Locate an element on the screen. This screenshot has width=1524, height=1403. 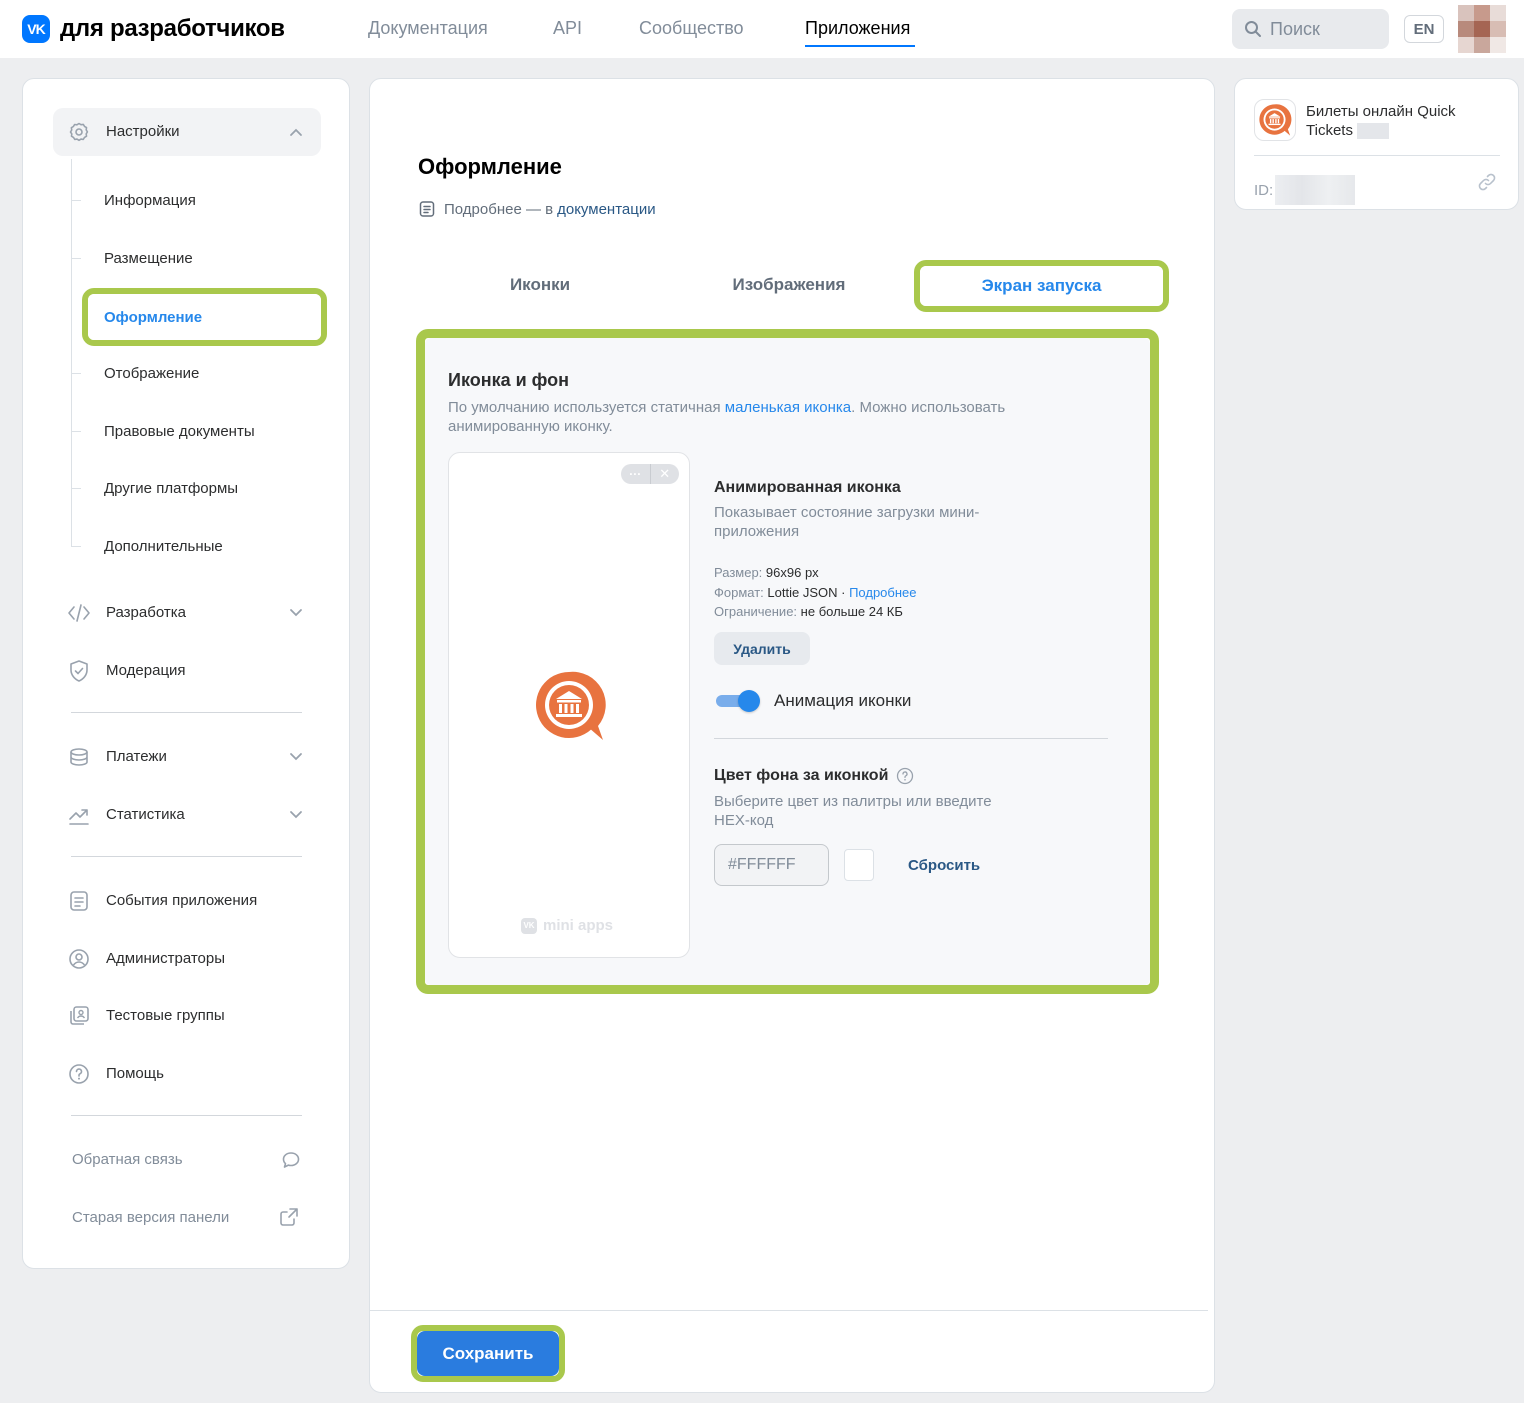
old-panel-link: Старая версия панели is located at coordinates (188, 1218).